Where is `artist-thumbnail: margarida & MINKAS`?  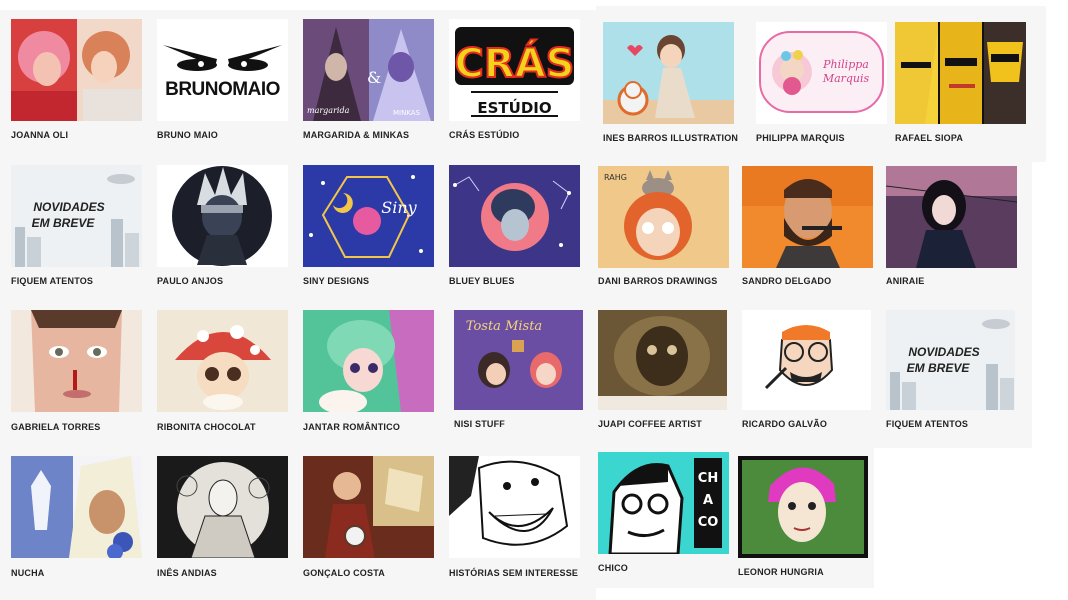 artist-thumbnail: margarida & MINKAS is located at coordinates (368, 70).